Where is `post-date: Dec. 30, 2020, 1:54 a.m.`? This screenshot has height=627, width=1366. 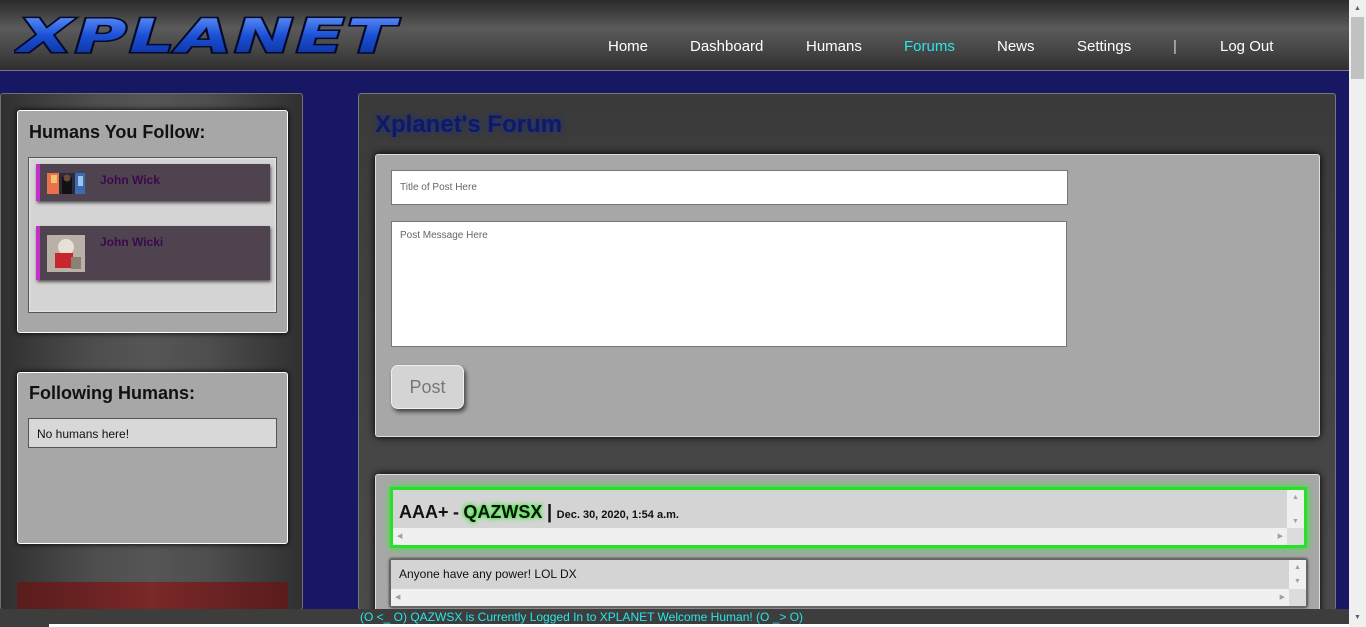
post-date: Dec. 30, 2020, 1:54 a.m. is located at coordinates (617, 515).